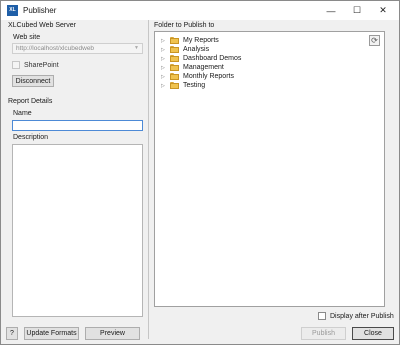  I want to click on server-group-label: XLCubed Web Server, so click(42, 25).